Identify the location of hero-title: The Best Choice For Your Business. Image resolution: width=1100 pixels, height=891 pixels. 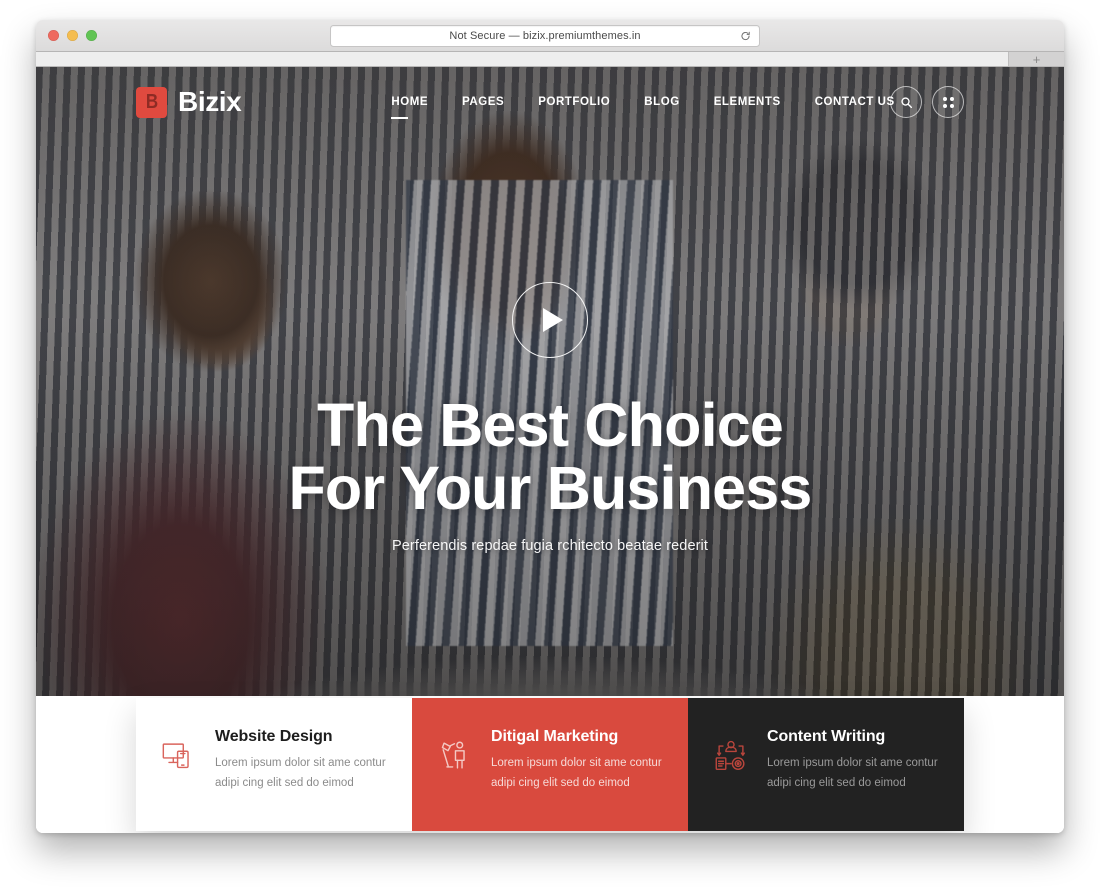
(550, 457).